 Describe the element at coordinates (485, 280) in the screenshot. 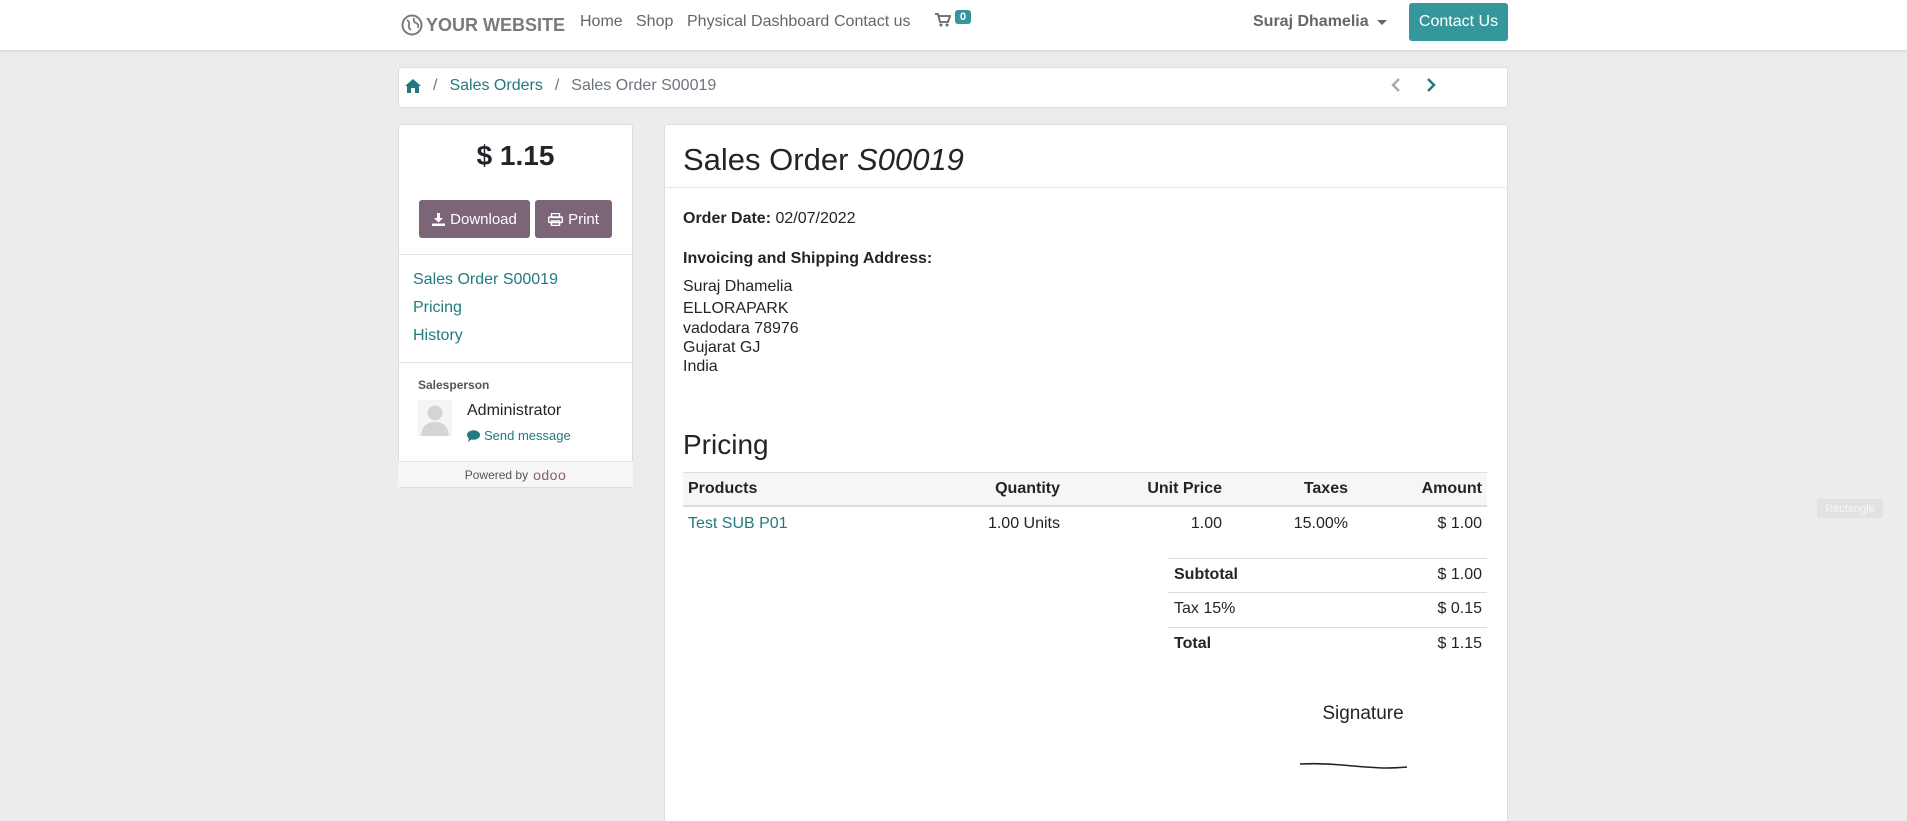

I see `sidebar-link-sales-order: Sales Order S00019` at that location.